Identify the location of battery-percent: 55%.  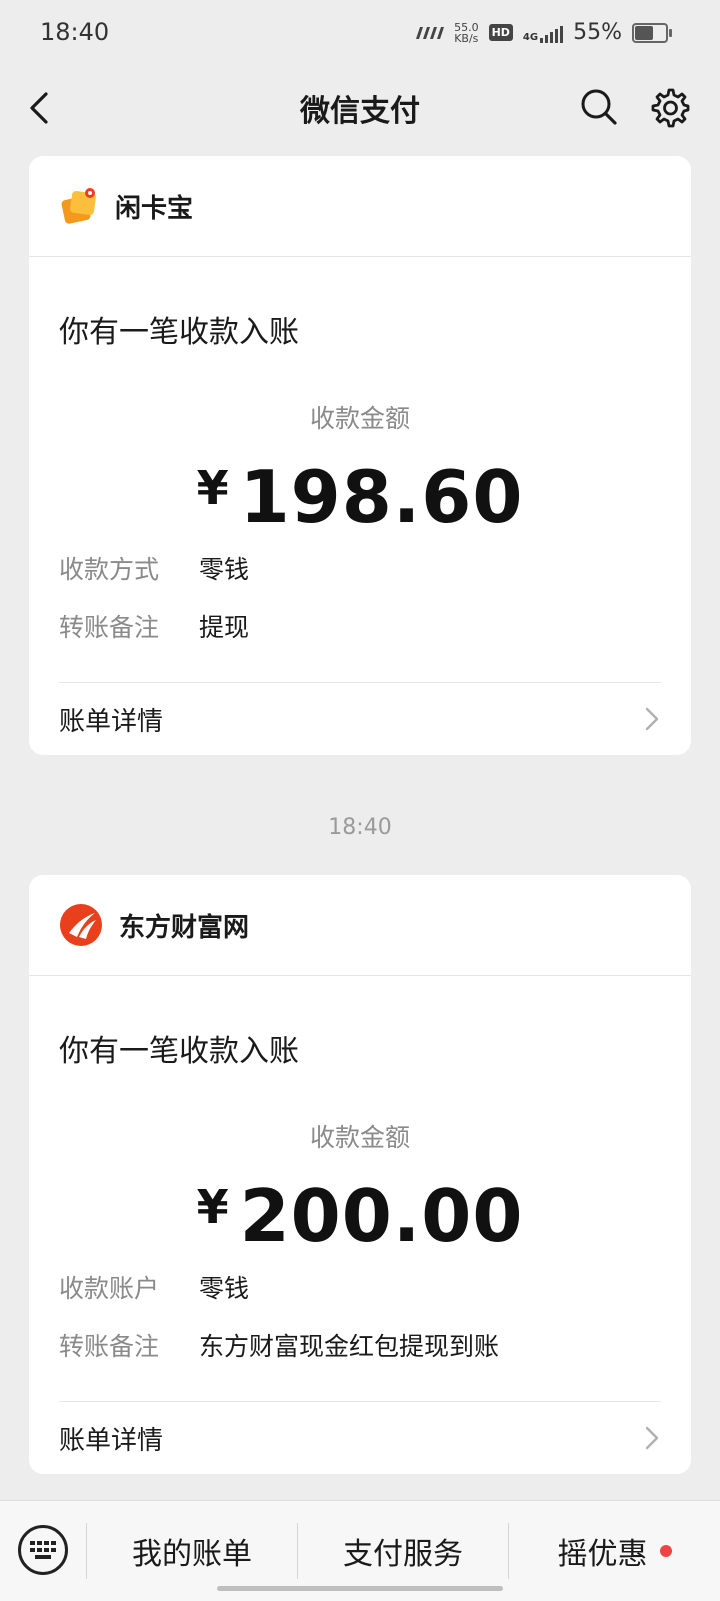
(597, 32).